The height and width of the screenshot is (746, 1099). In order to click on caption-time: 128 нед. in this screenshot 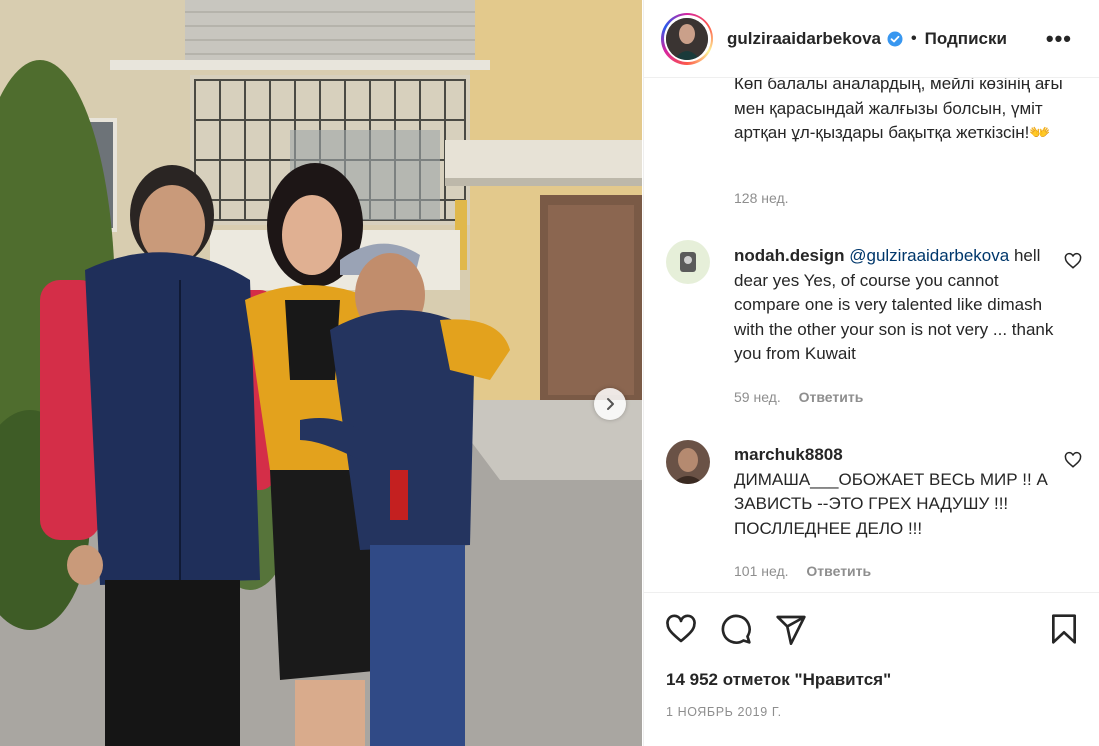, I will do `click(761, 198)`.